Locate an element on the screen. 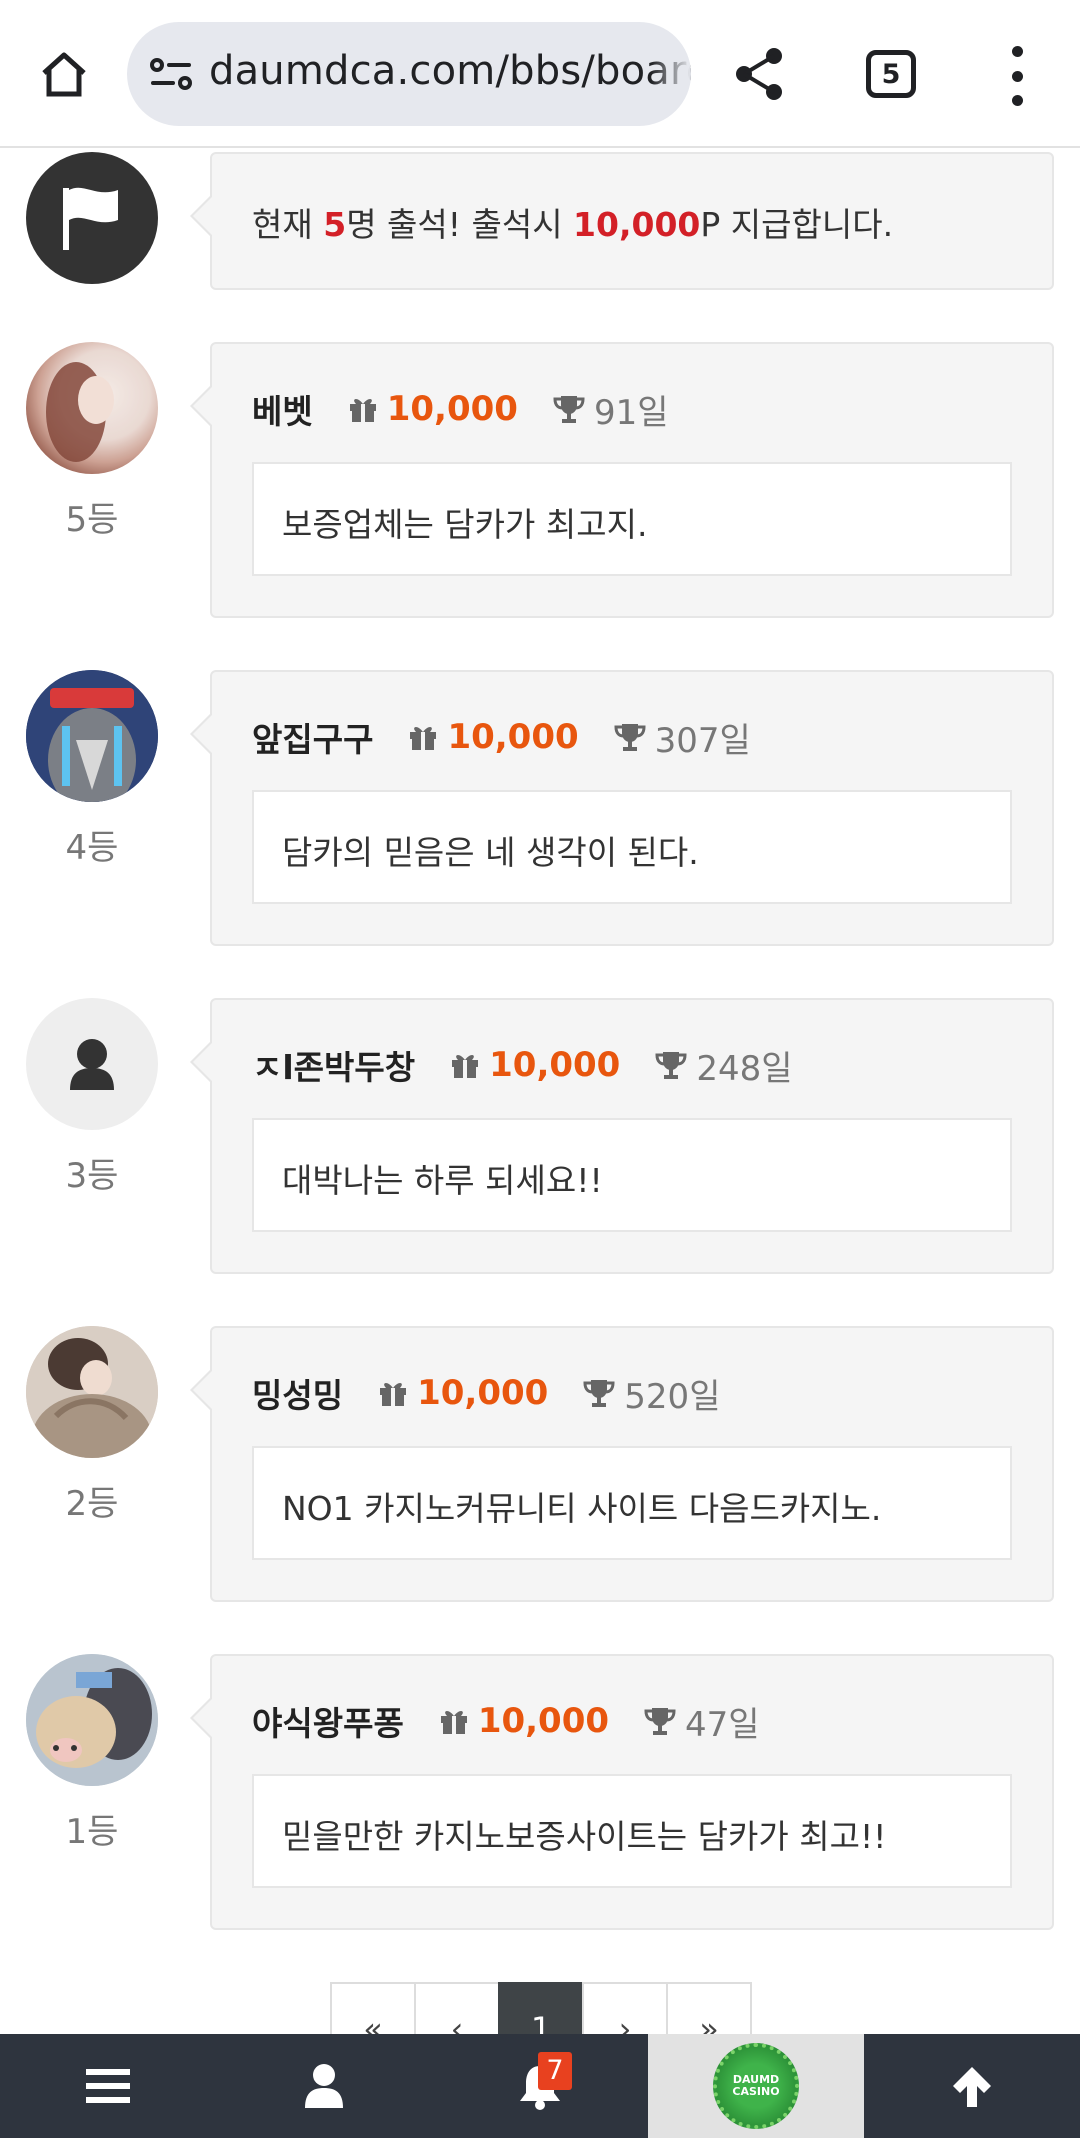  tab-switcher-button: 5 is located at coordinates (891, 74).